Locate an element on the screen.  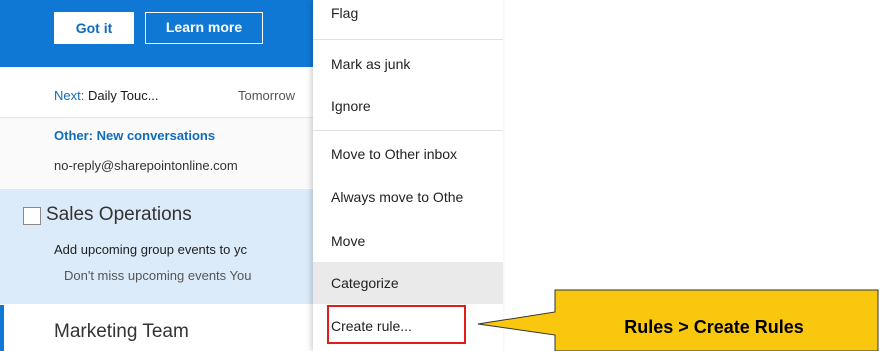
menu-item-mark-as-junk: Mark as junk is located at coordinates (408, 64).